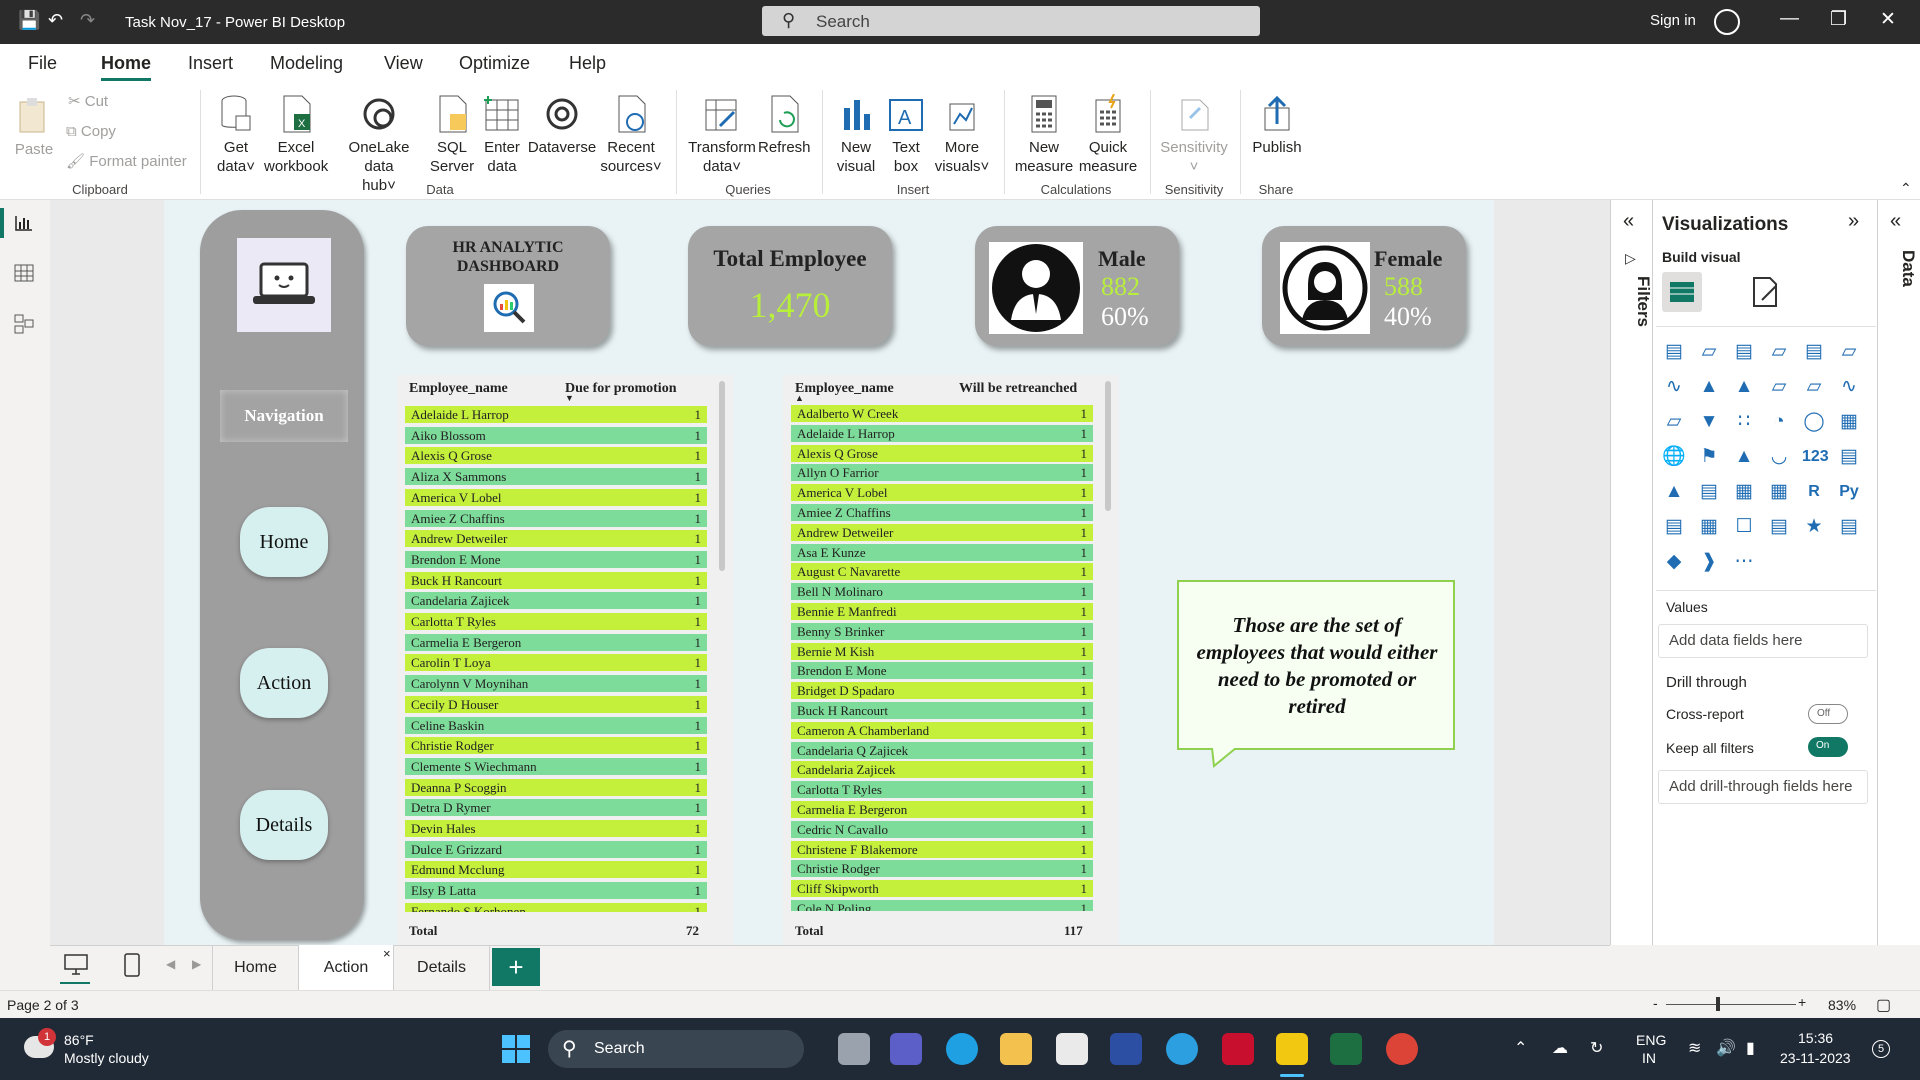  I want to click on zoom-in-icon: +, so click(1802, 1002).